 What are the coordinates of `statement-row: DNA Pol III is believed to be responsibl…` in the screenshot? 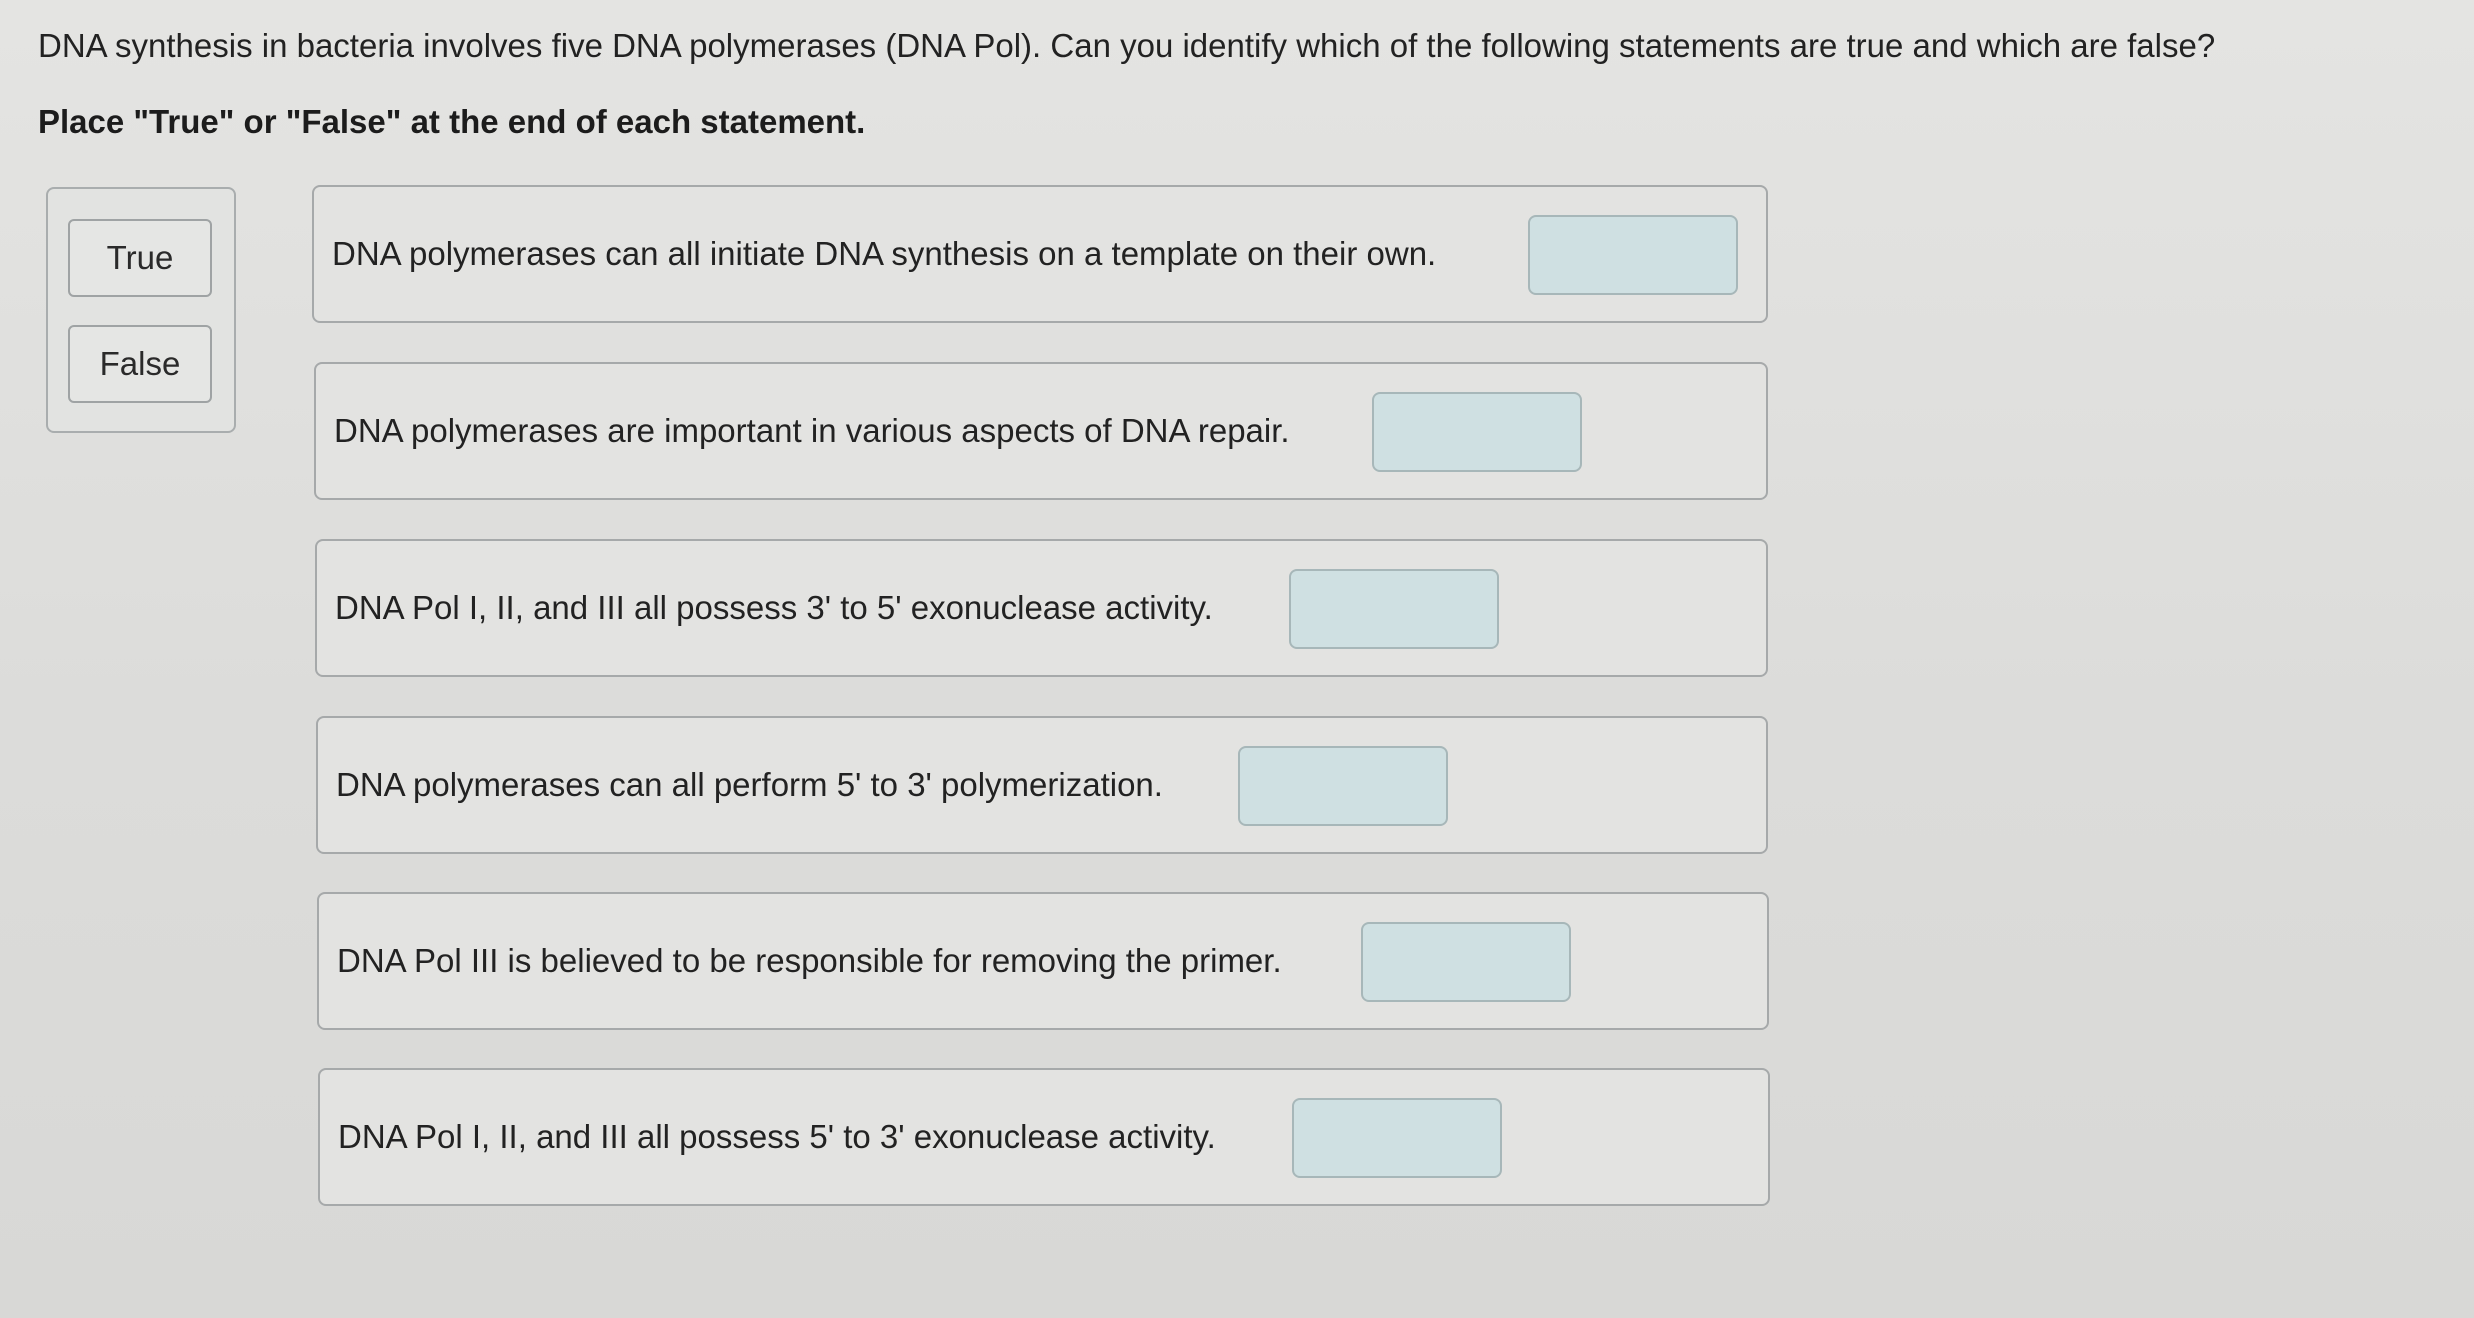 It's located at (1043, 961).